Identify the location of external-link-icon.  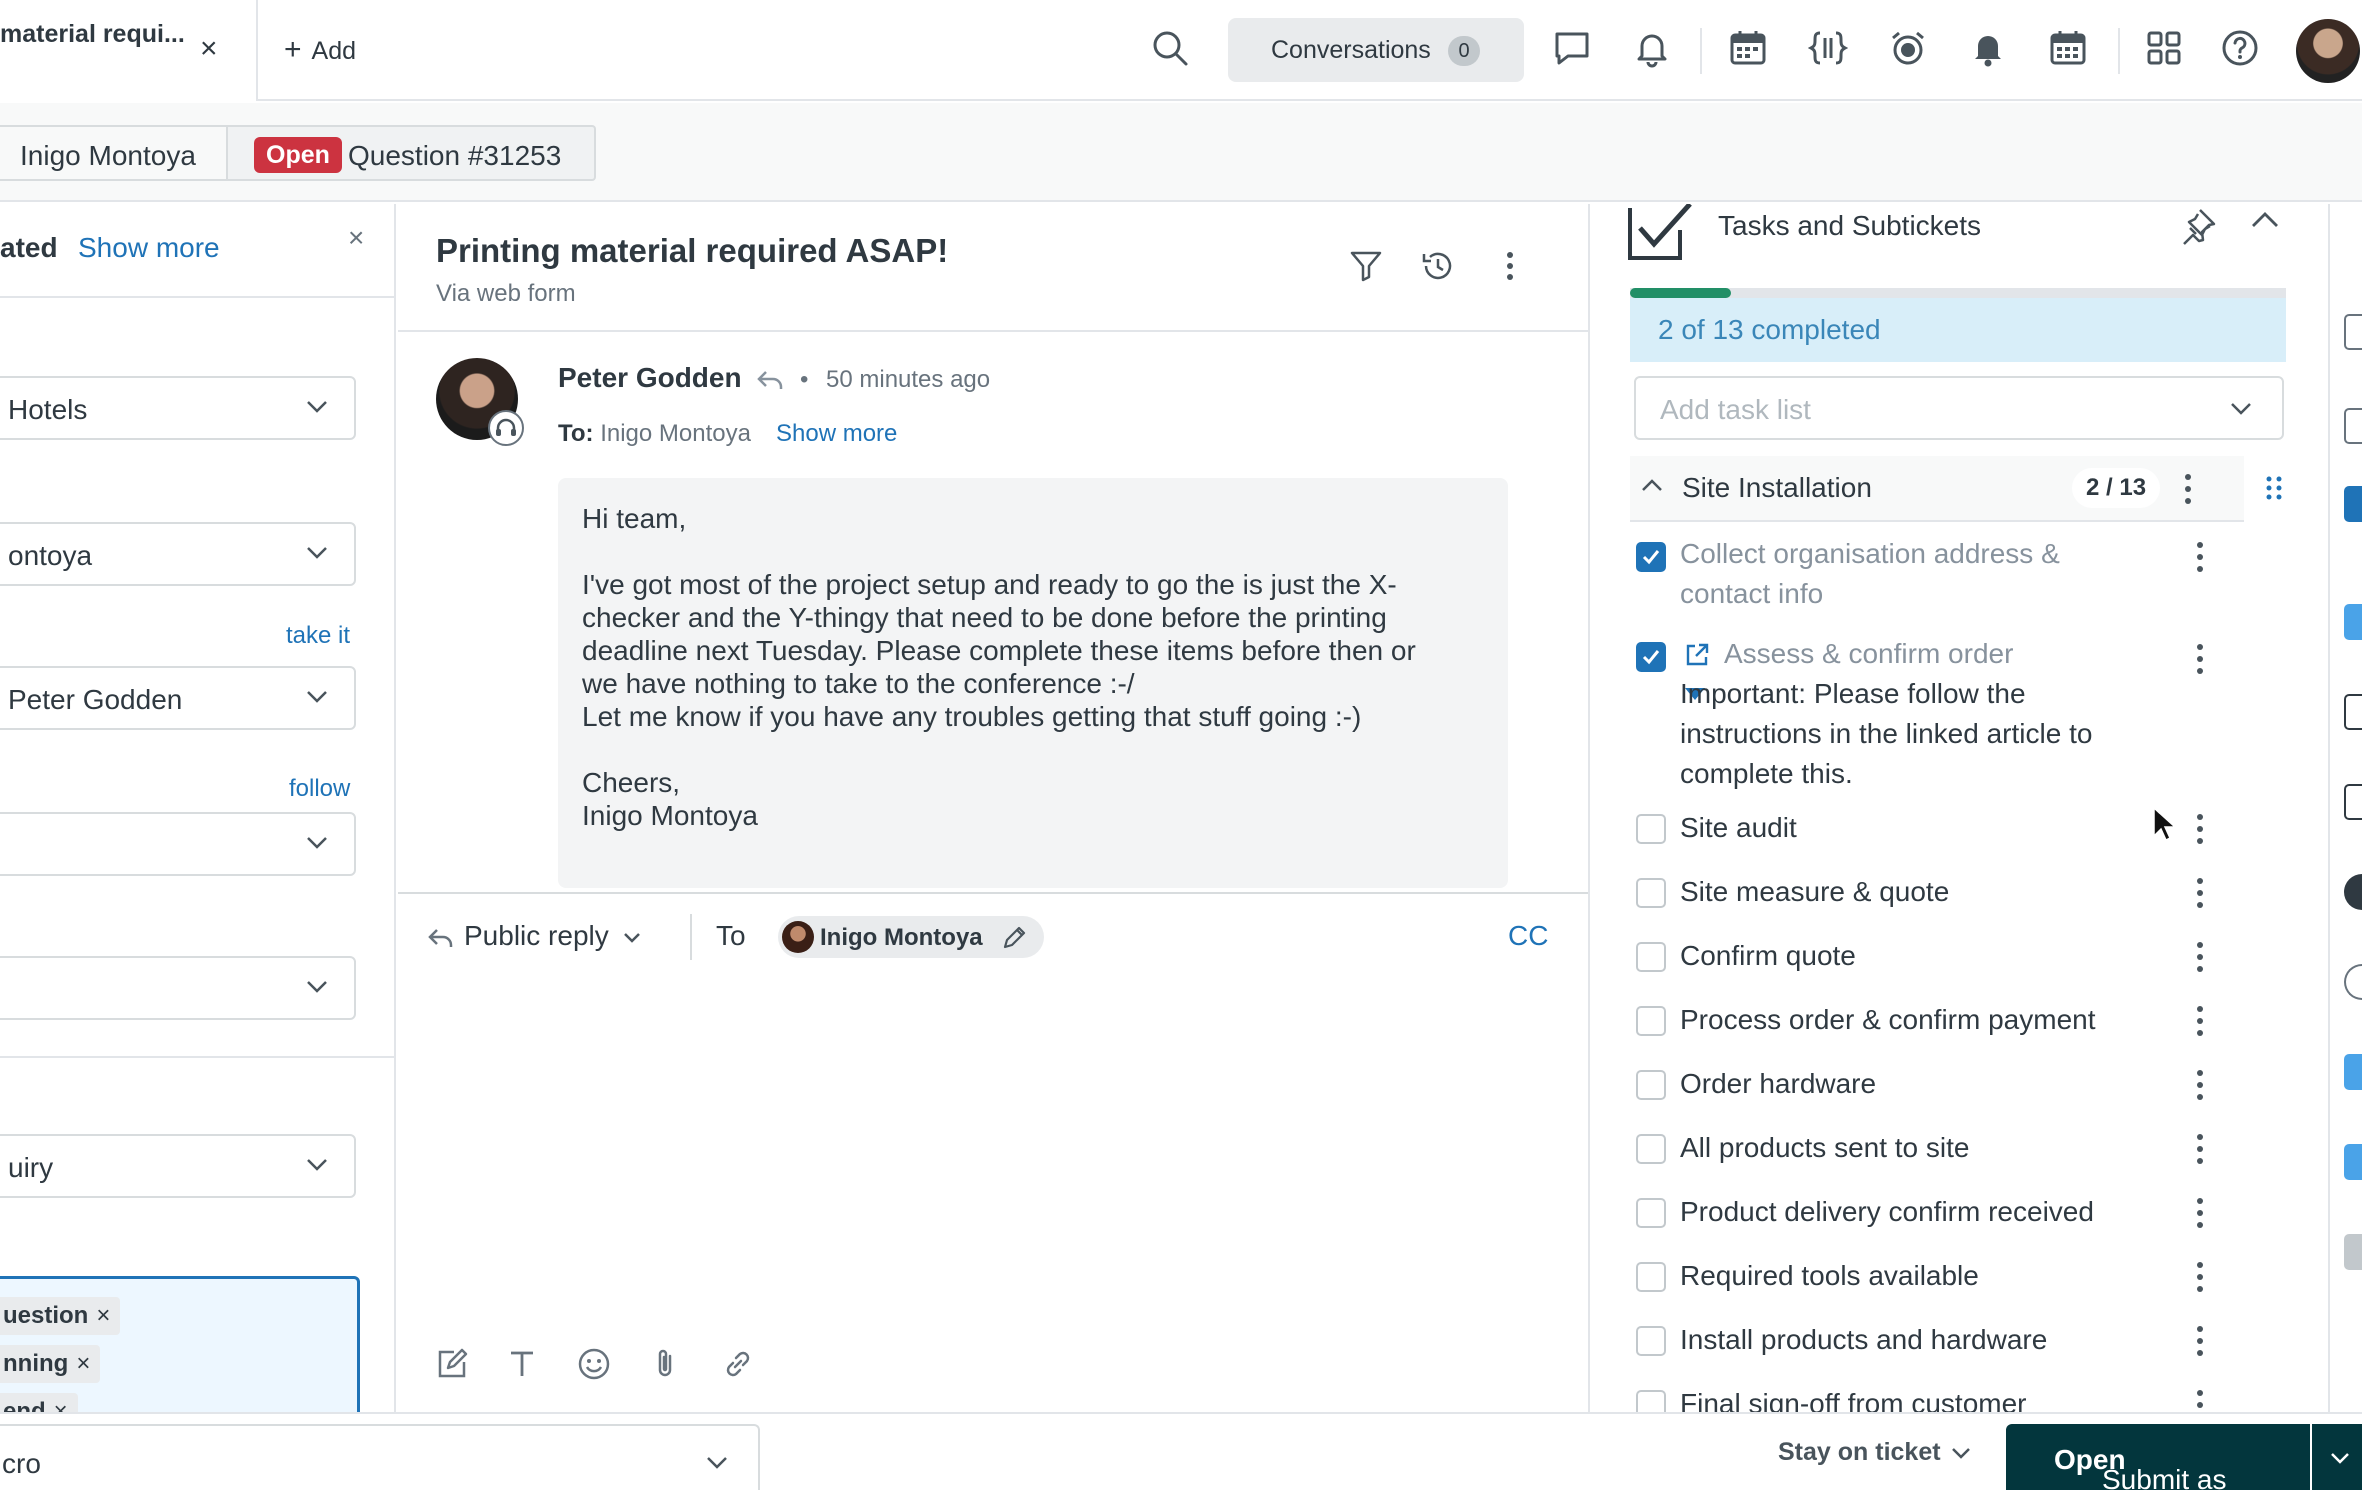
(1697, 655).